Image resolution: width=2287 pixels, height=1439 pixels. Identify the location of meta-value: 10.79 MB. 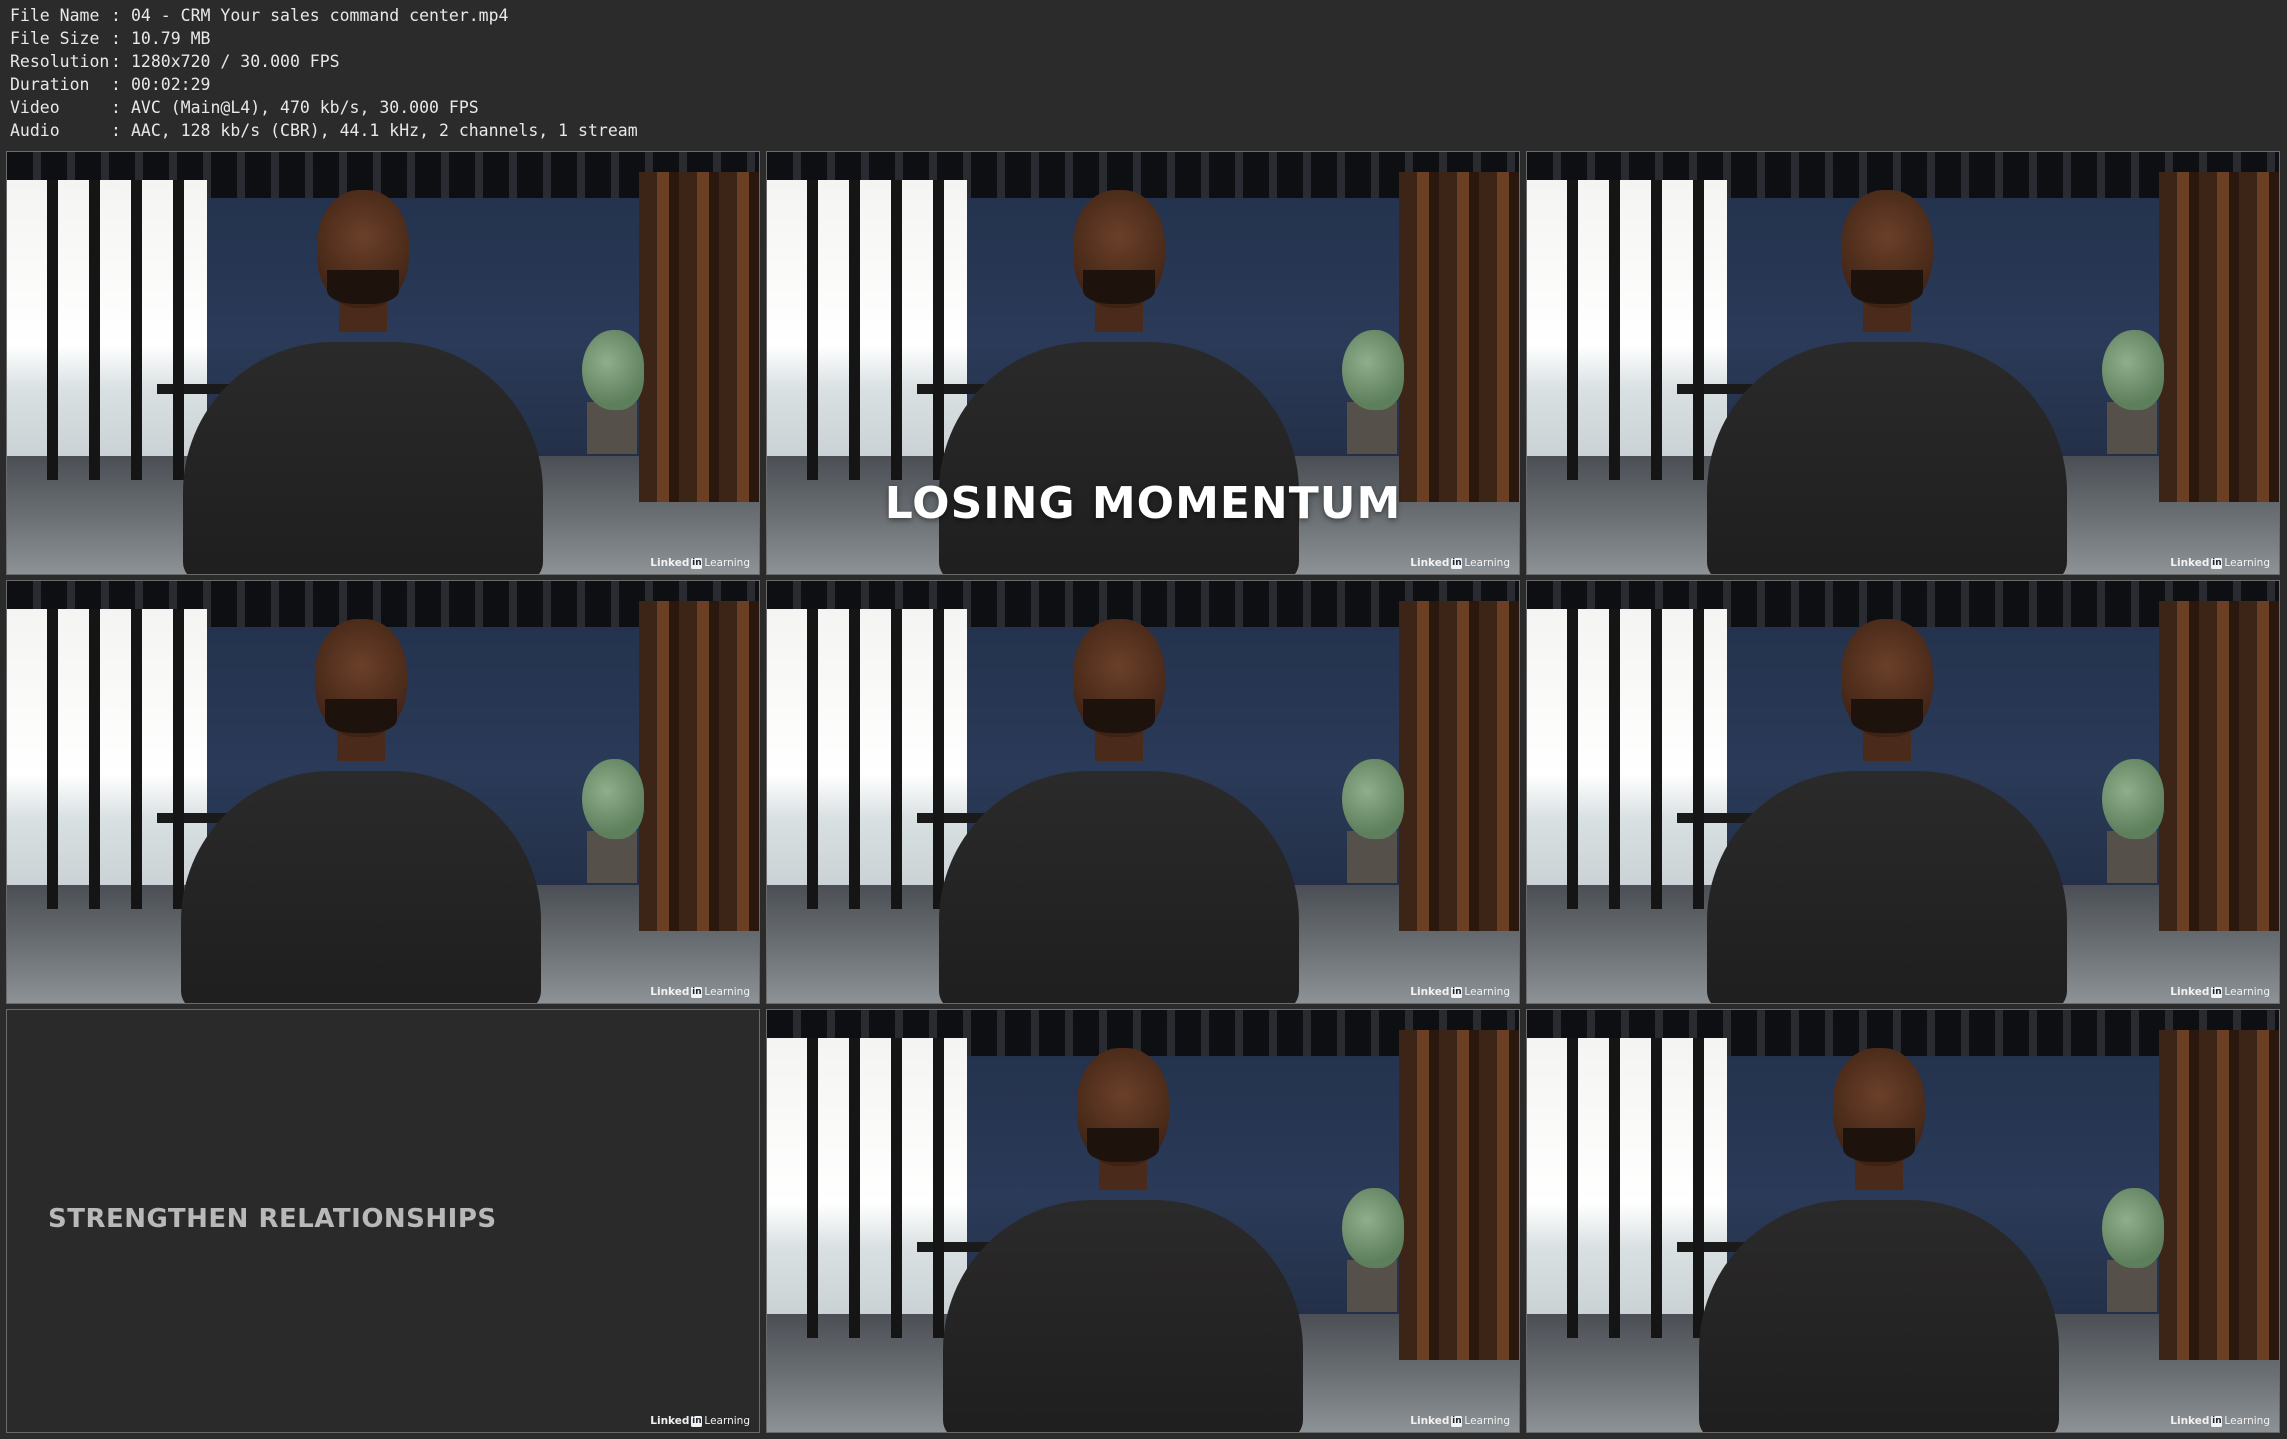
(171, 38).